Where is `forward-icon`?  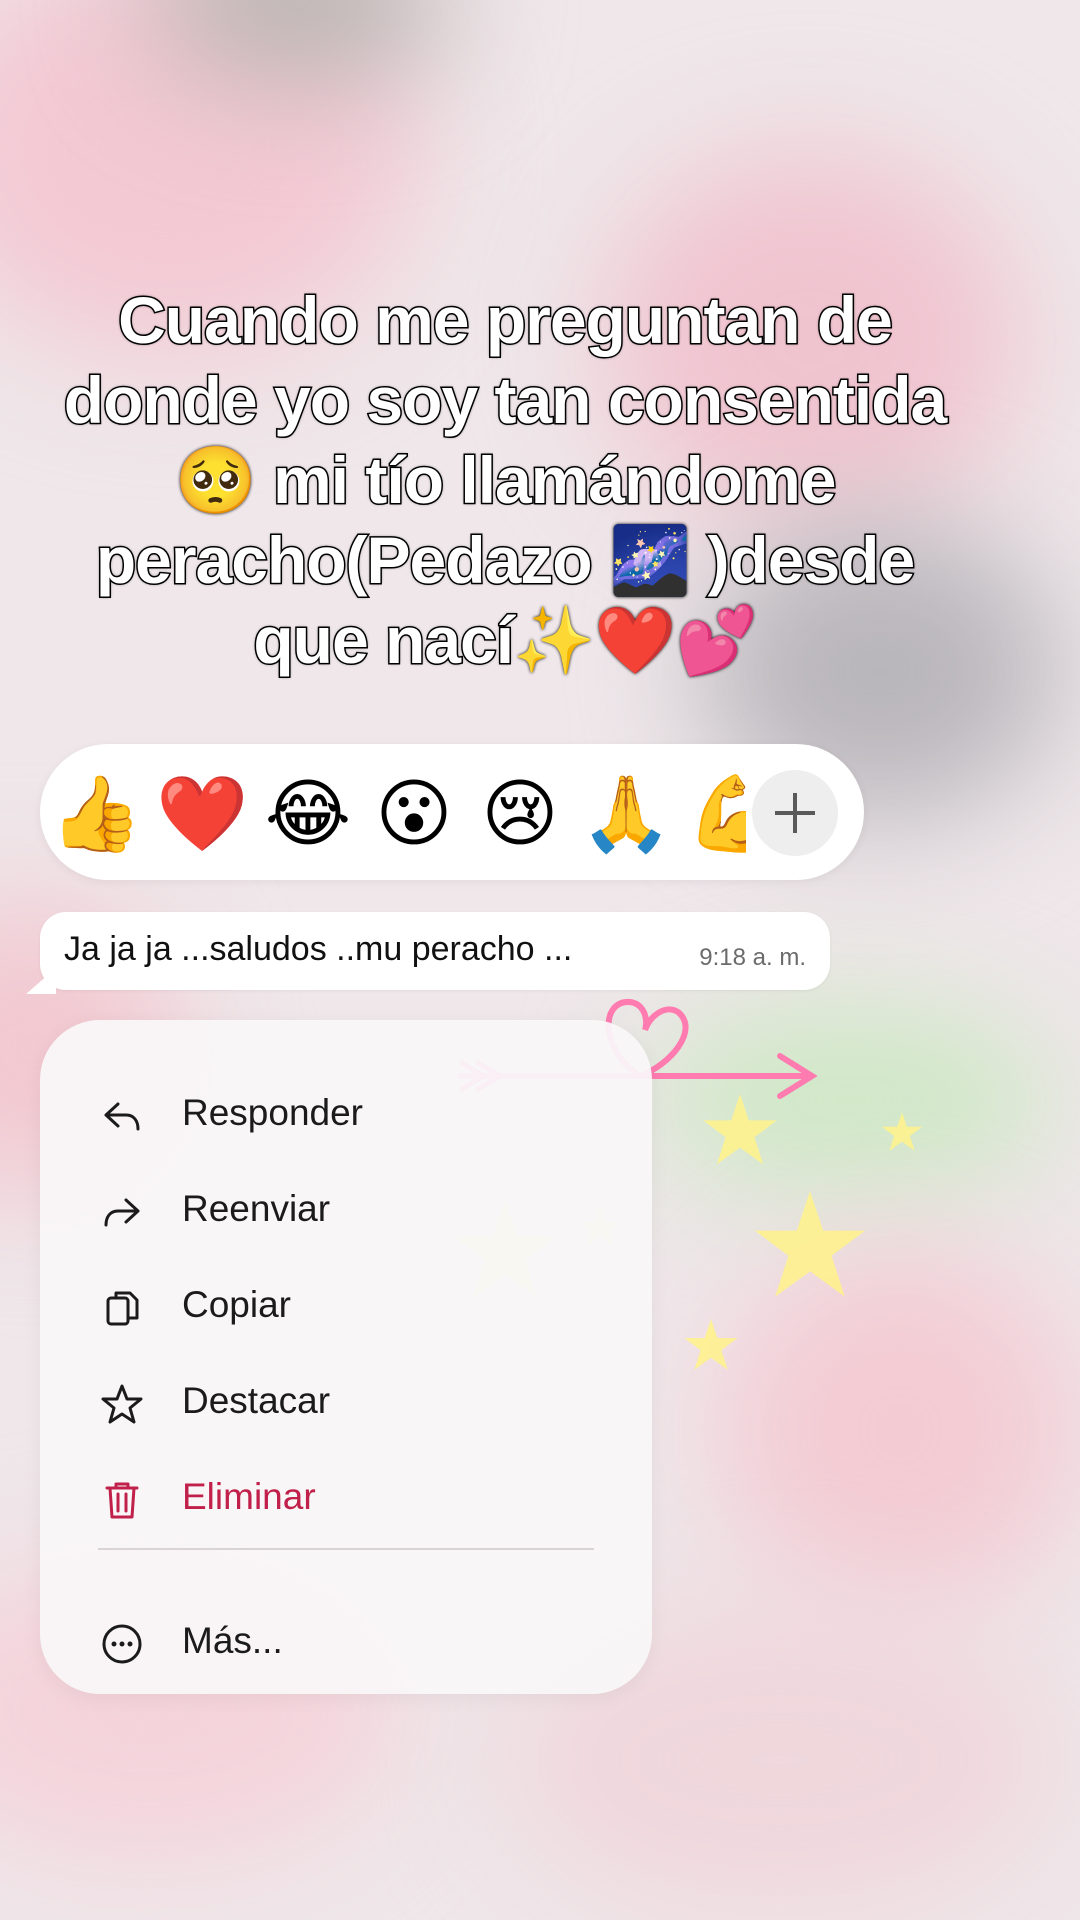 forward-icon is located at coordinates (122, 1212).